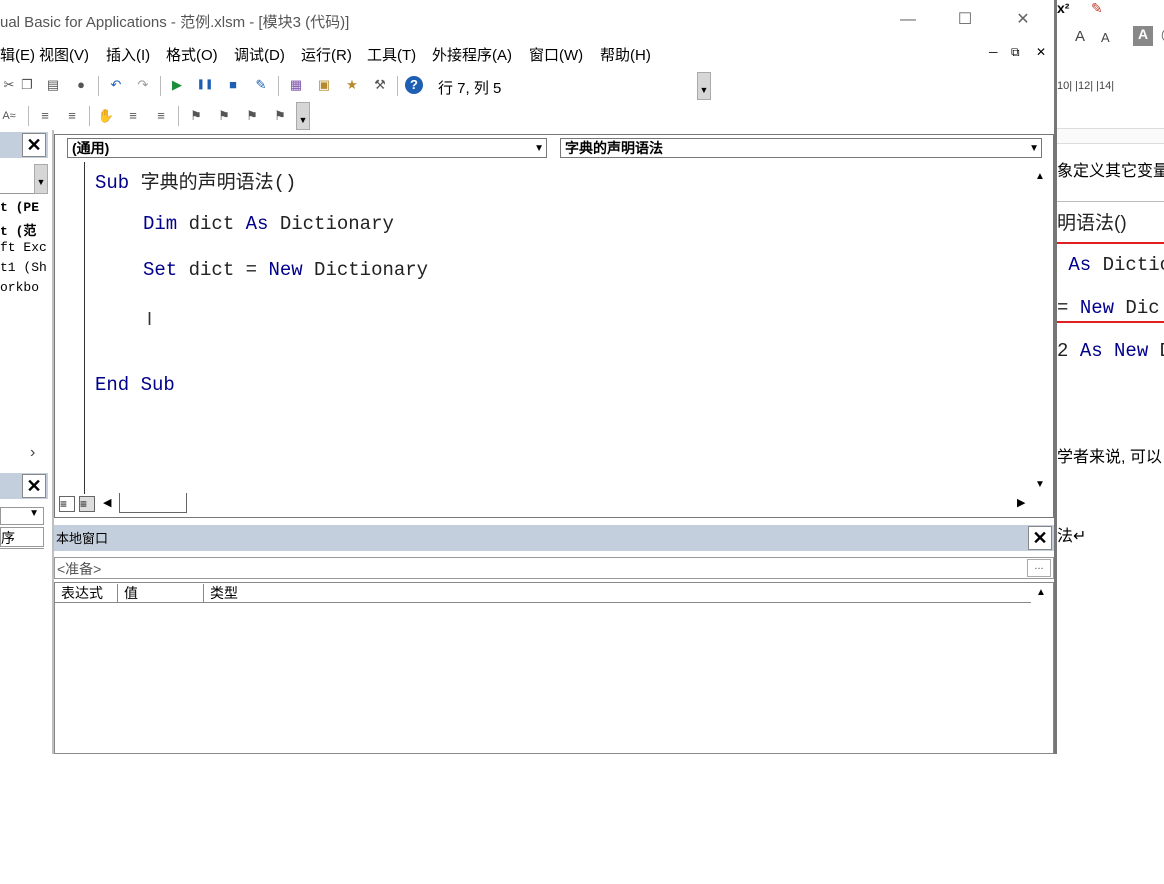 This screenshot has width=1164, height=884. What do you see at coordinates (908, 20) in the screenshot?
I see `minimize-icon: —` at bounding box center [908, 20].